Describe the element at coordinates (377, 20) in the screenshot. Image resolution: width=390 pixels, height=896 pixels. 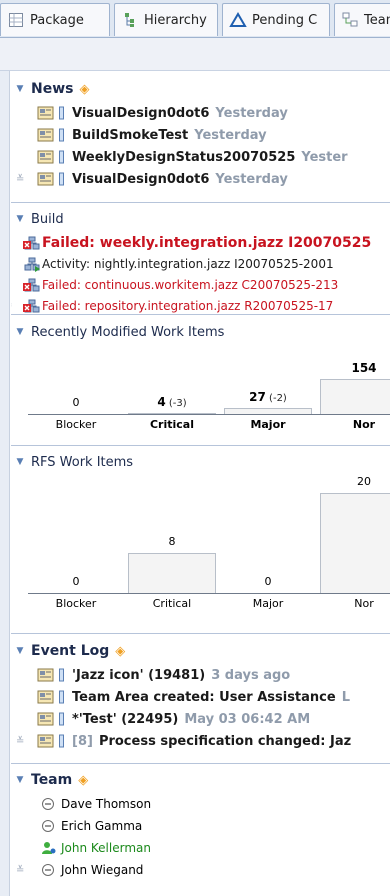
I see `tab-team-label: Team` at that location.